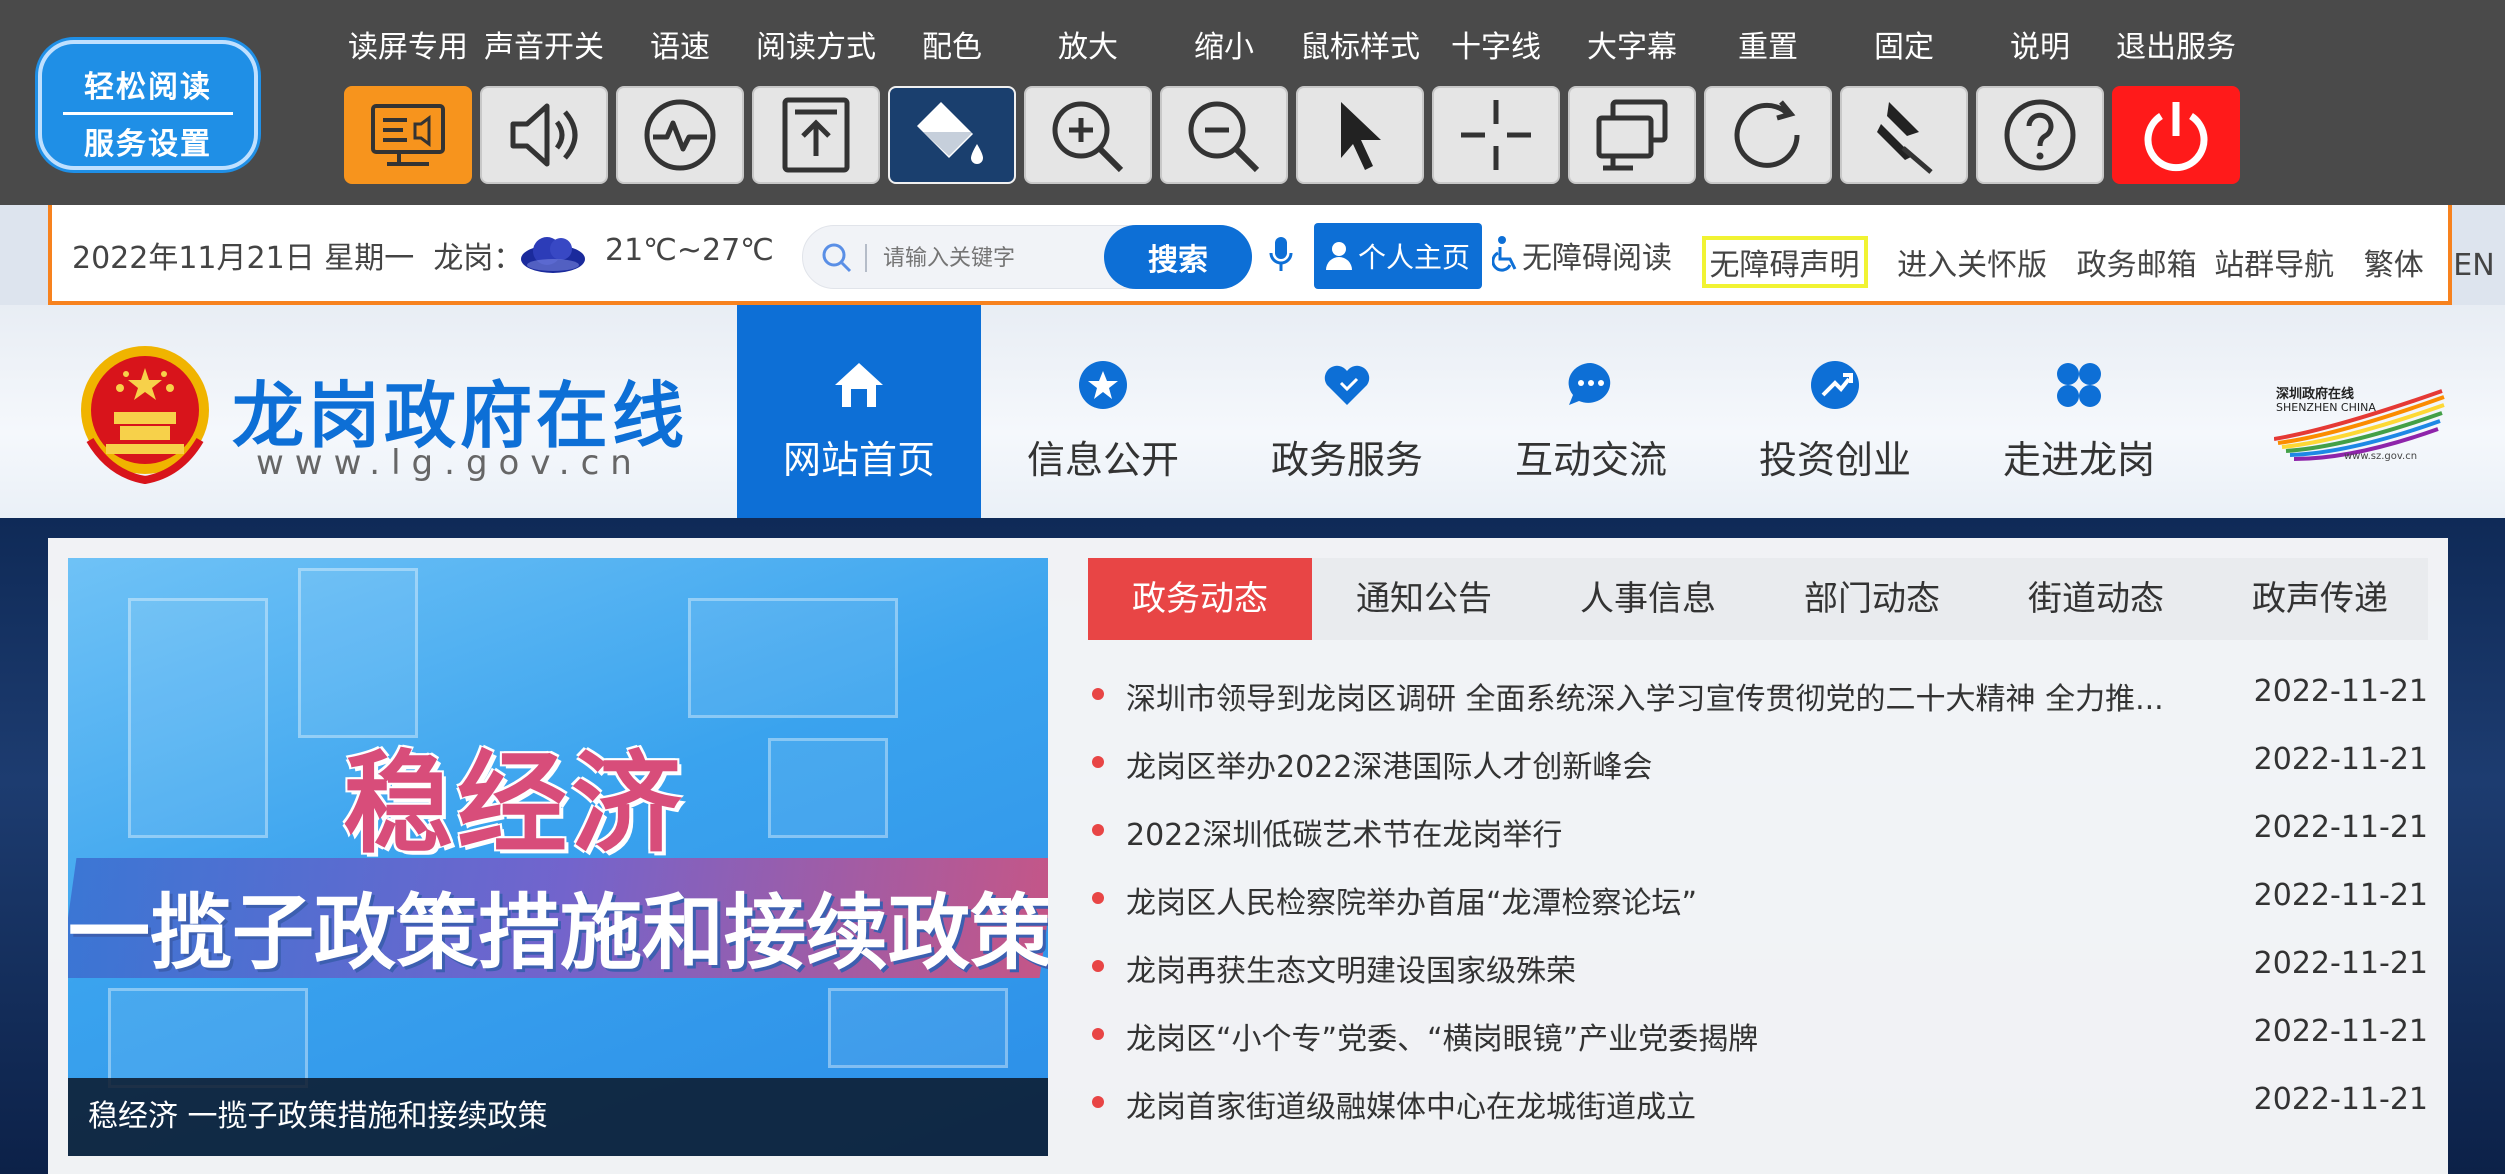  What do you see at coordinates (2096, 599) in the screenshot?
I see `tab-street-news: 街道动态` at bounding box center [2096, 599].